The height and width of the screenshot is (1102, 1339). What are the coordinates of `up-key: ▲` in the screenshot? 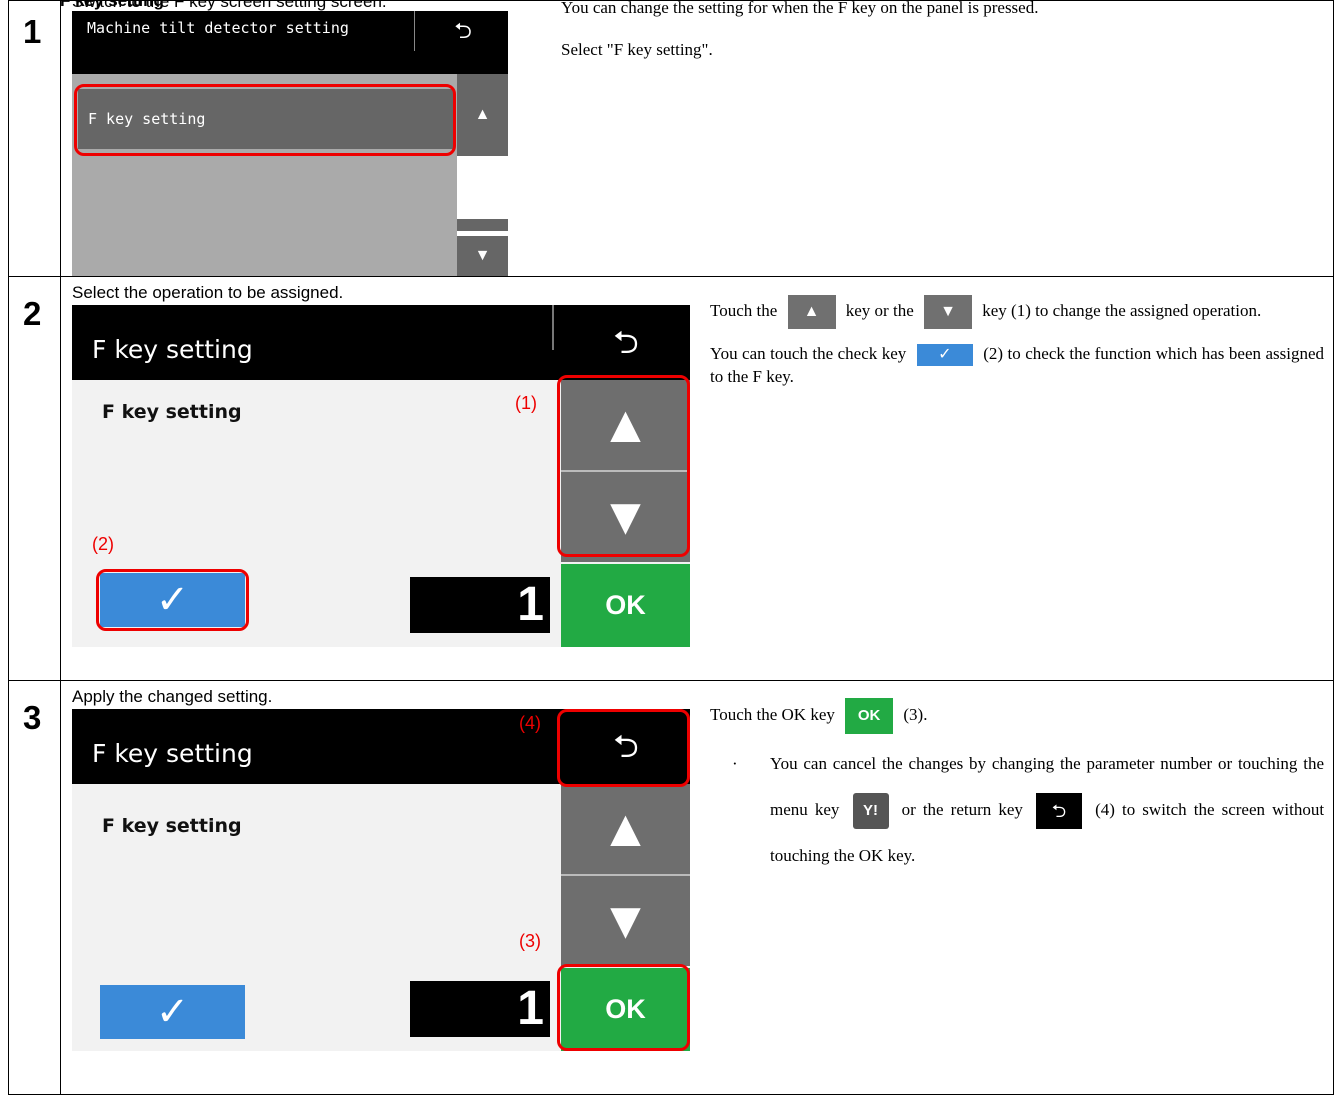 It's located at (625, 829).